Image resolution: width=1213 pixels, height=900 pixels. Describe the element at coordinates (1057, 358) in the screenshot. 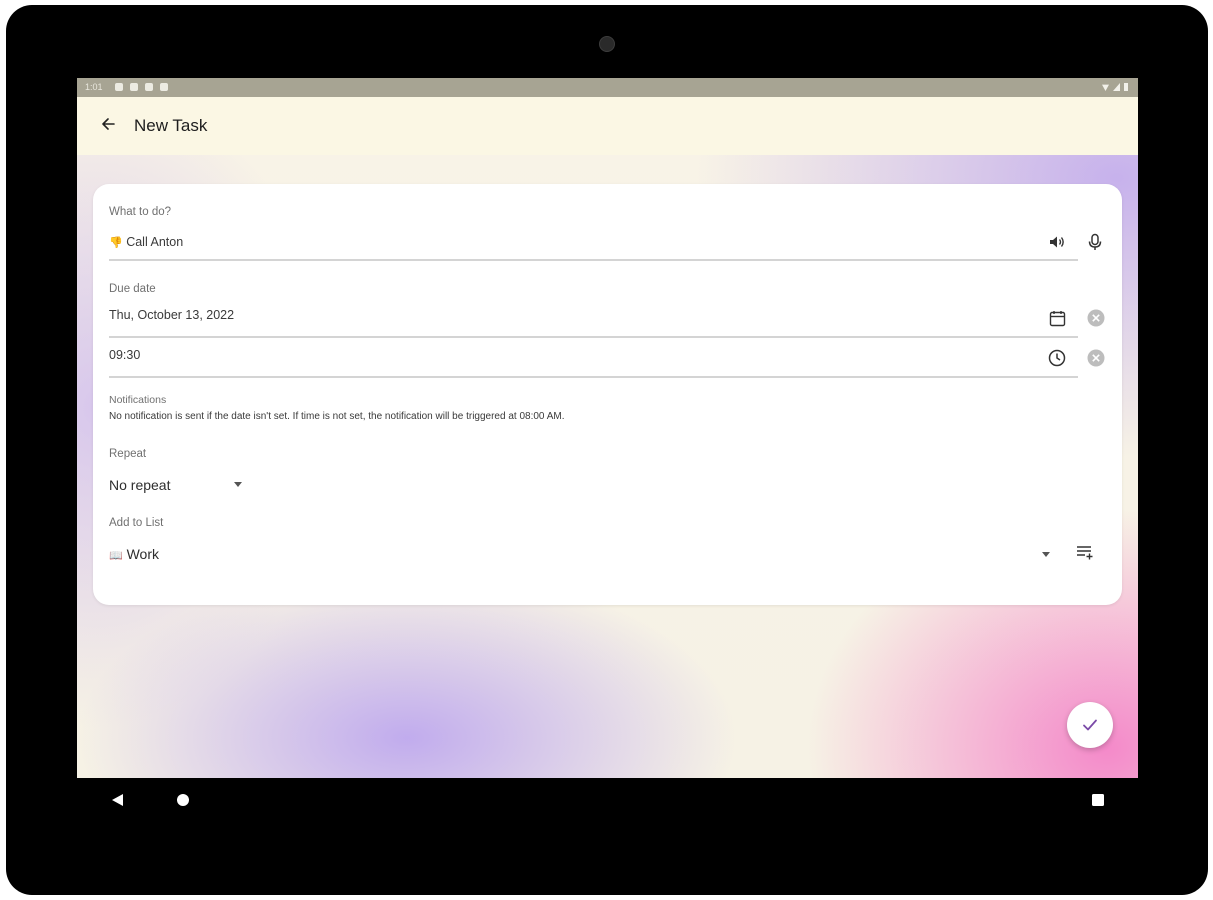

I see `clock-icon` at that location.